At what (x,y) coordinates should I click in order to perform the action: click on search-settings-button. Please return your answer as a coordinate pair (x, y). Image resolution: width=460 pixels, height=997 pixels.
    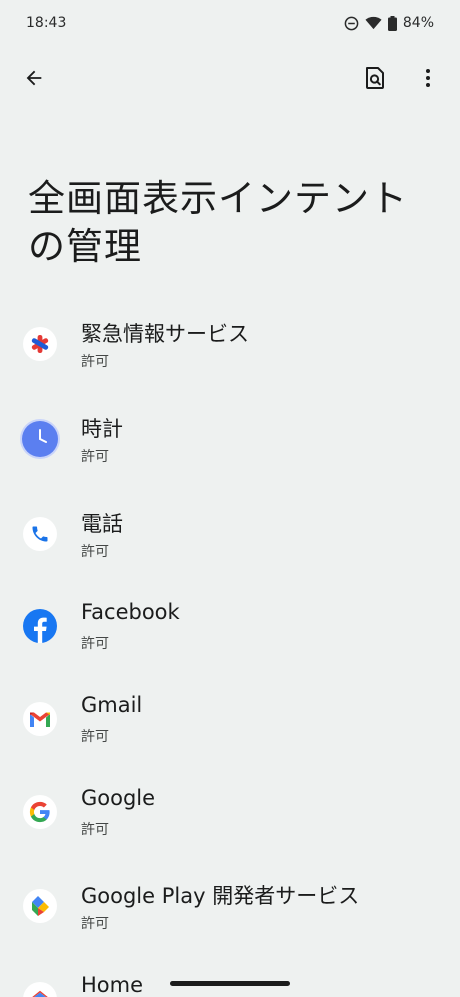
    Looking at the image, I should click on (375, 78).